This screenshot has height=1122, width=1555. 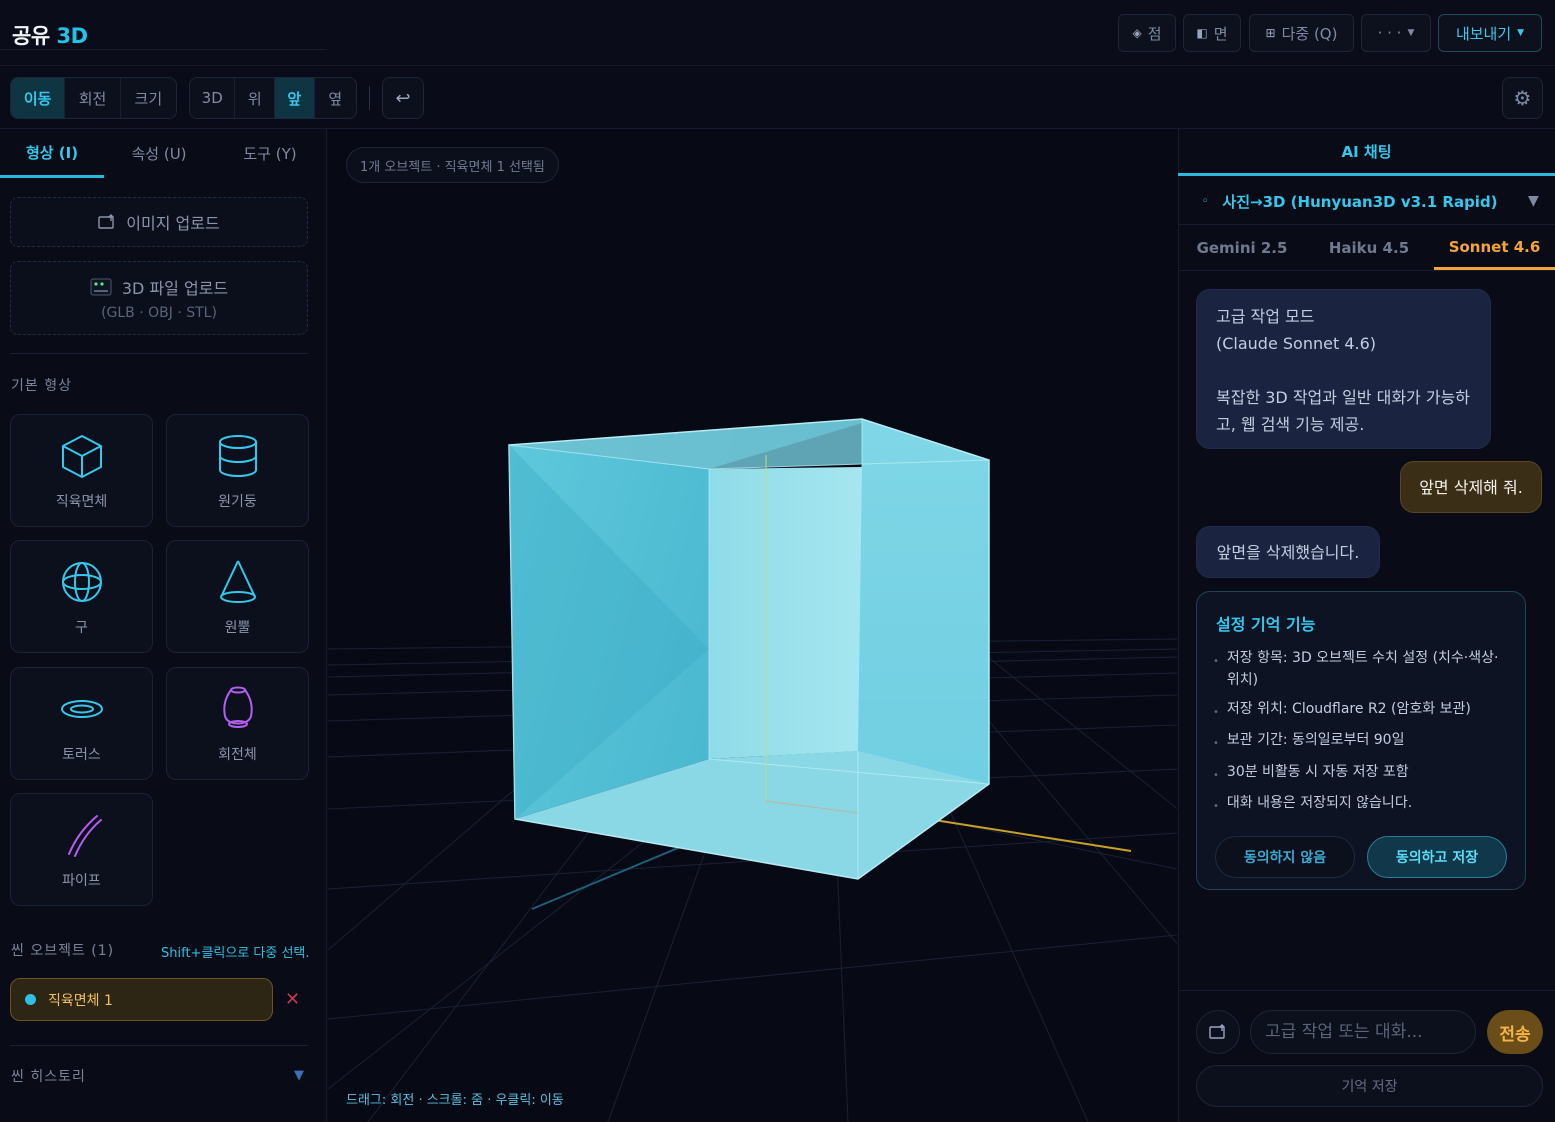 What do you see at coordinates (1515, 1032) in the screenshot?
I see `send-button: 전송` at bounding box center [1515, 1032].